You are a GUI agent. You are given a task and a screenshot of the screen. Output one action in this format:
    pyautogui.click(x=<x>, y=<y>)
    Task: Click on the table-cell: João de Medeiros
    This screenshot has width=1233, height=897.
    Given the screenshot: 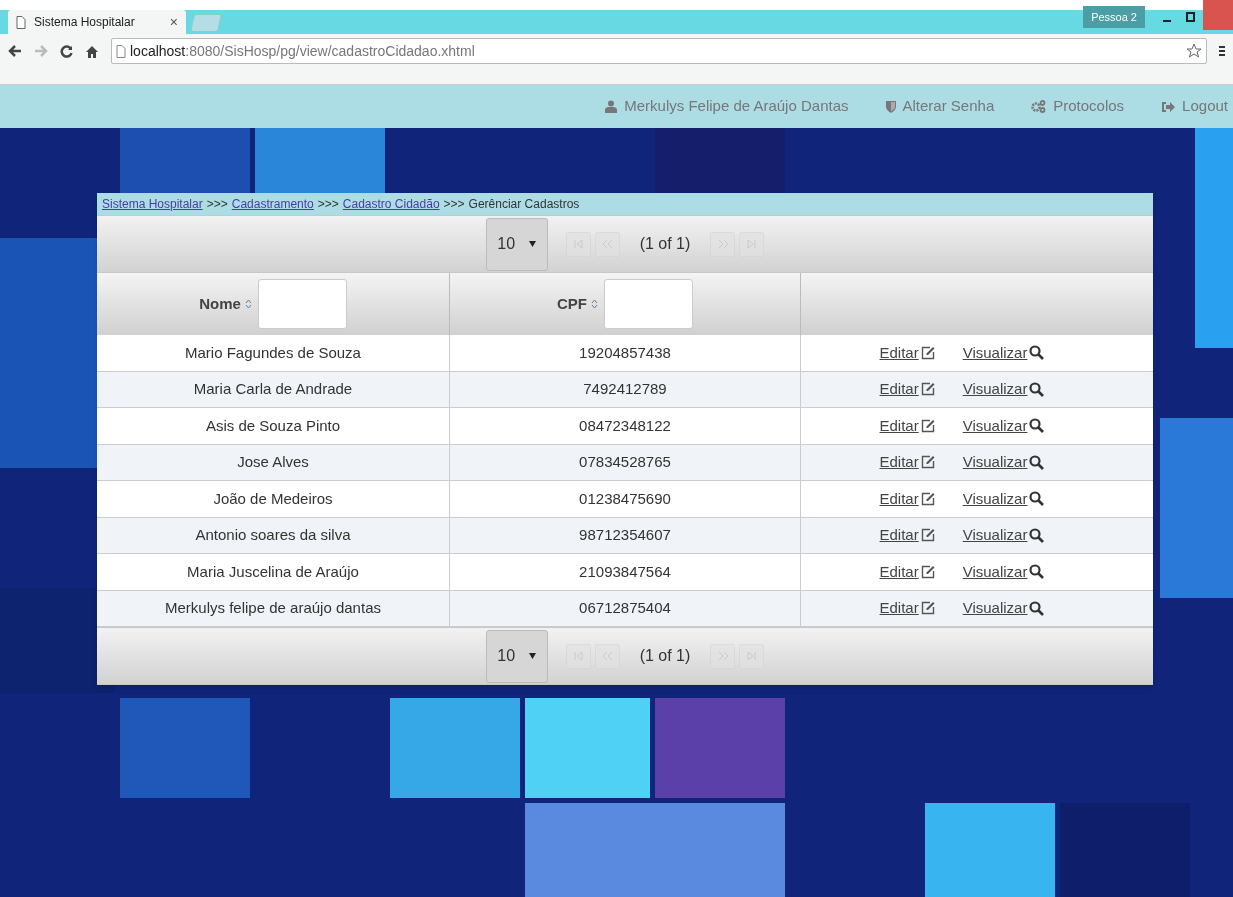 What is the action you would take?
    pyautogui.click(x=273, y=499)
    